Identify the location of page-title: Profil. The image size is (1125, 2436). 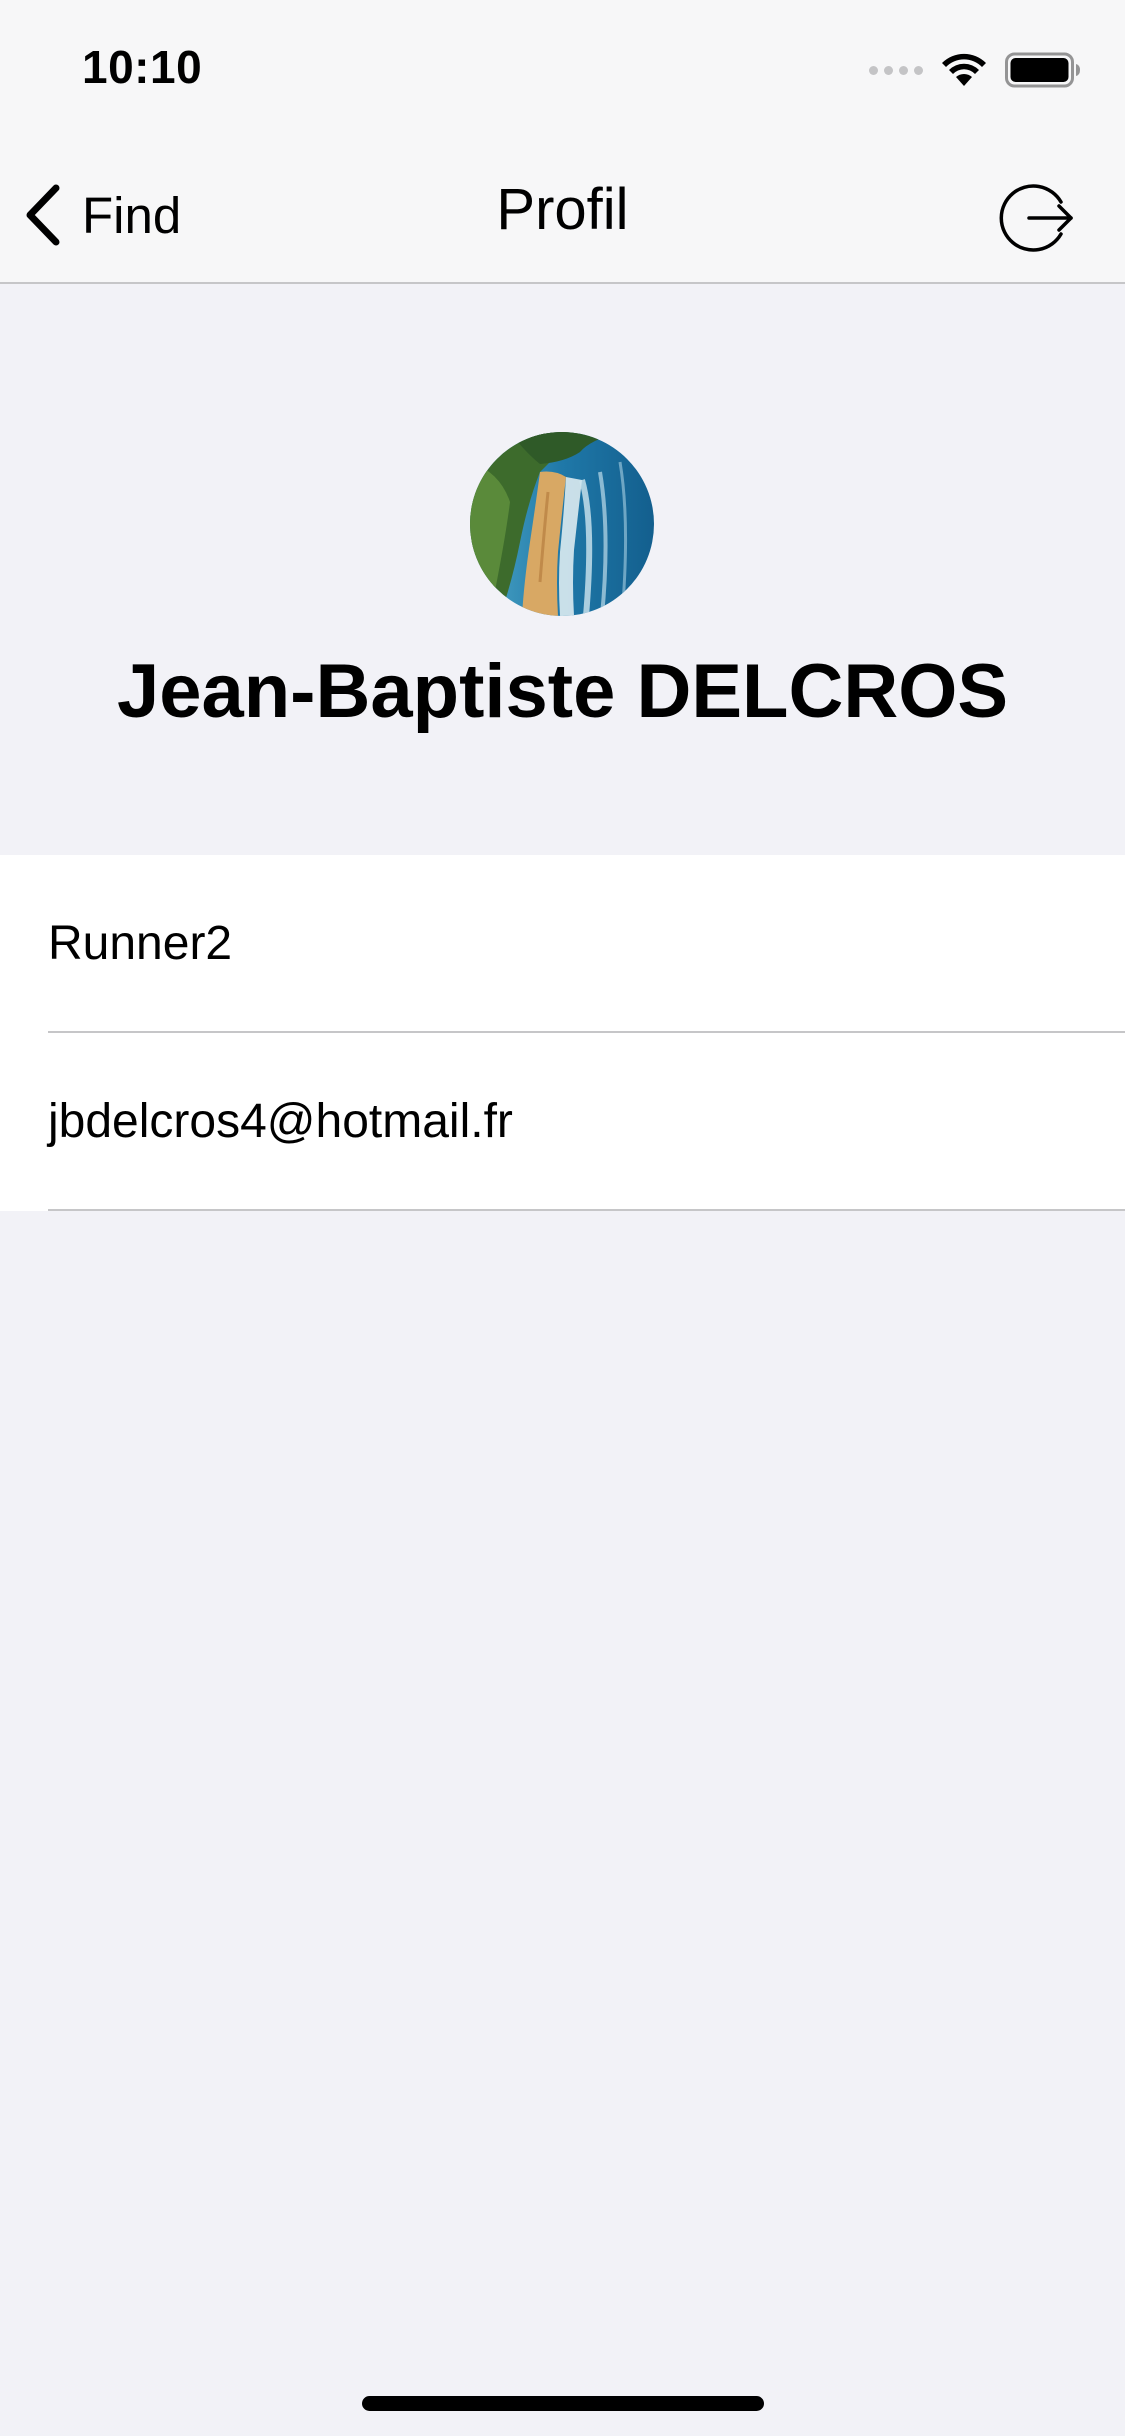
(562, 209).